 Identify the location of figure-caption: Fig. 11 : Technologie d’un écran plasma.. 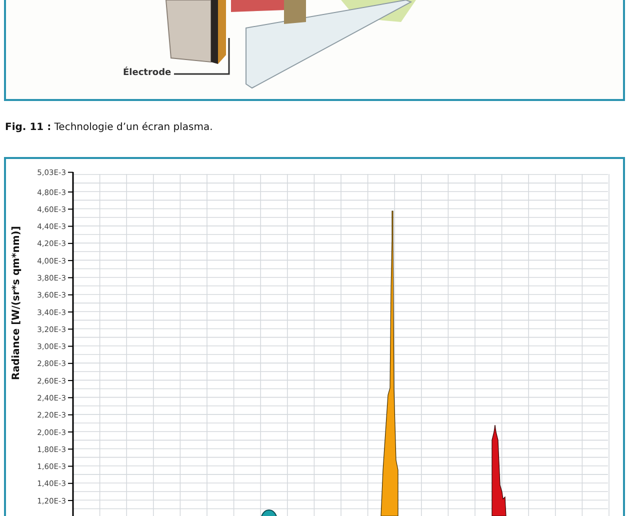
(109, 128).